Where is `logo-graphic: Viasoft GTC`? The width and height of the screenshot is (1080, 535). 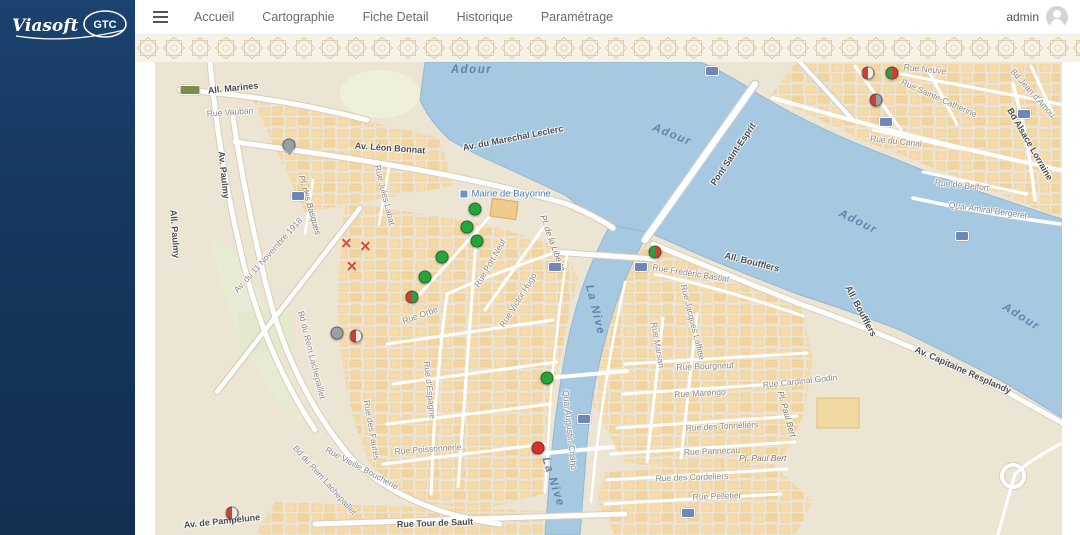 logo-graphic: Viasoft GTC is located at coordinates (69, 25).